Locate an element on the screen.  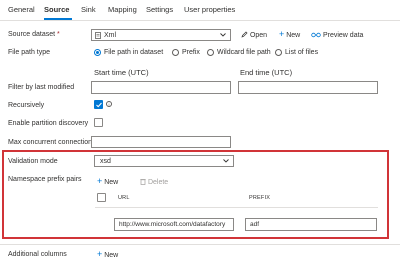
radio-label-list-of-files: List of files is located at coordinates (302, 52).